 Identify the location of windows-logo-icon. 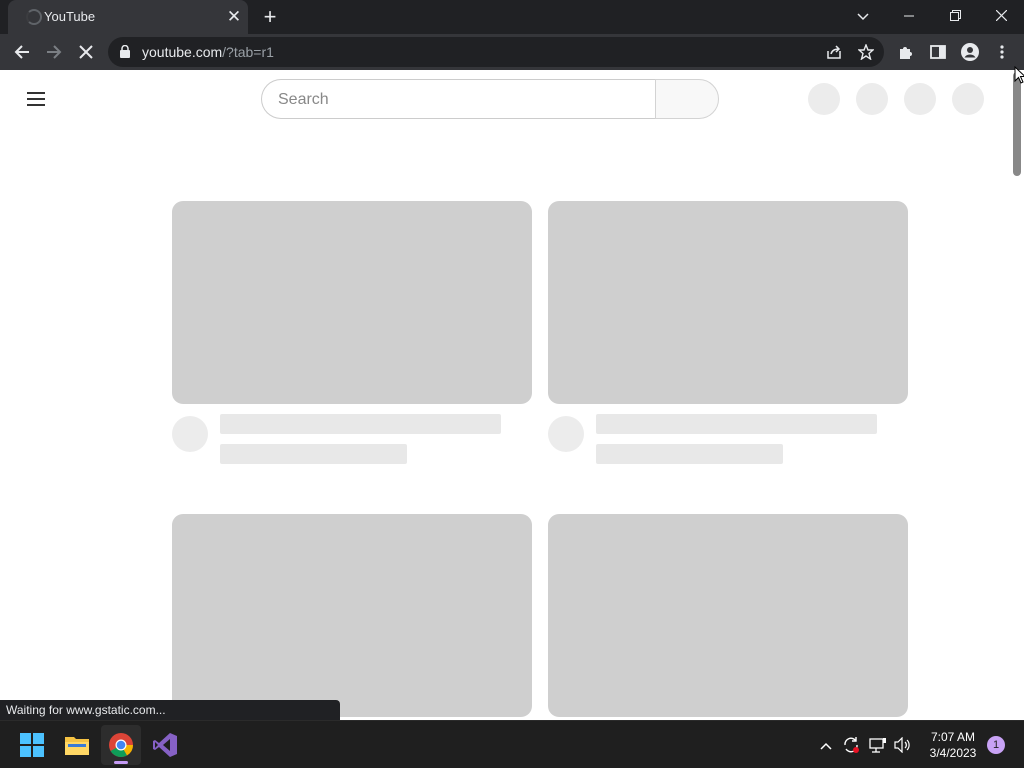
(32, 745).